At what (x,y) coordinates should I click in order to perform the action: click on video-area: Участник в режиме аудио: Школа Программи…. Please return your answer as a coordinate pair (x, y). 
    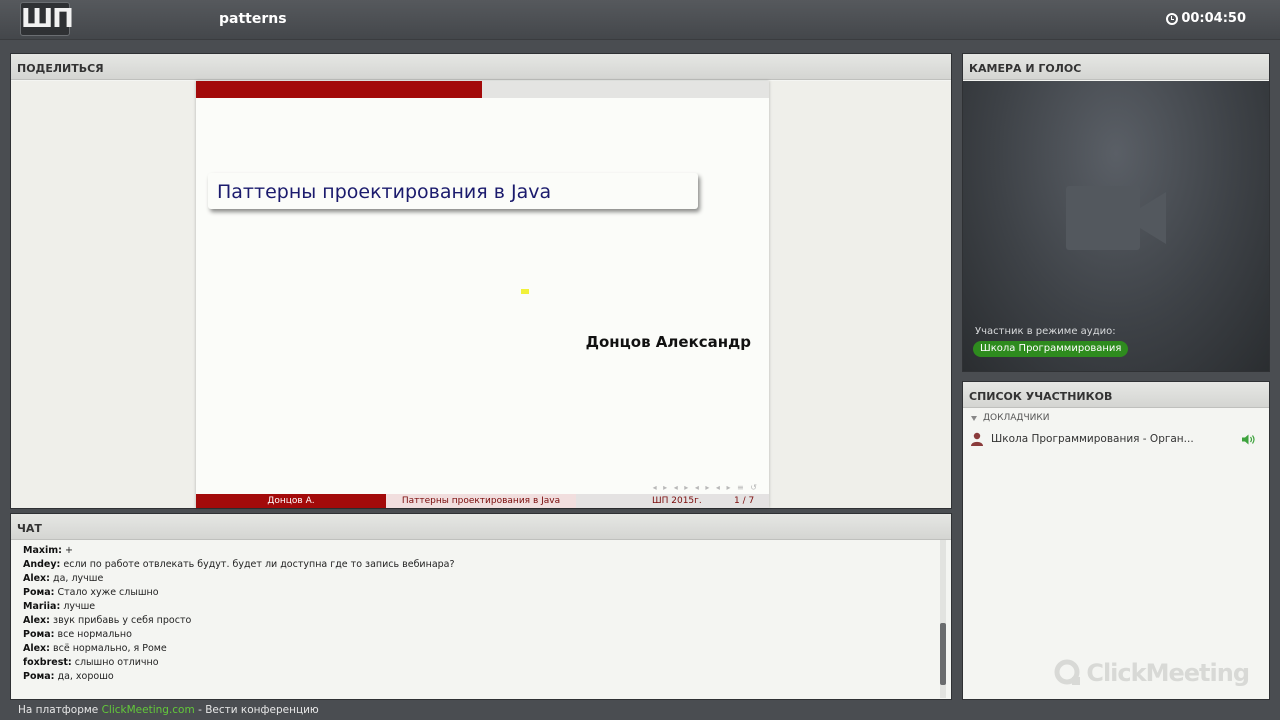
    Looking at the image, I should click on (1116, 226).